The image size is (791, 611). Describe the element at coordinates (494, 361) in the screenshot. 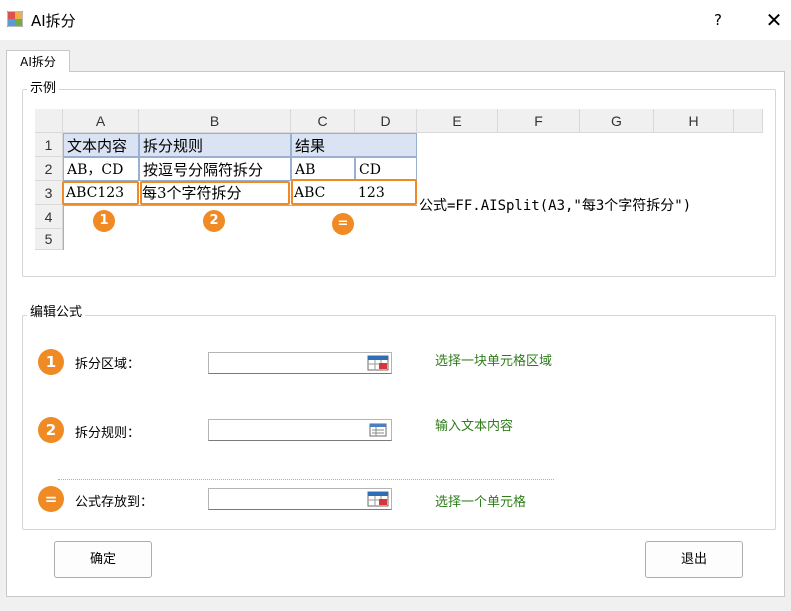

I see `split-range-hint: 选择一块单元格区域` at that location.